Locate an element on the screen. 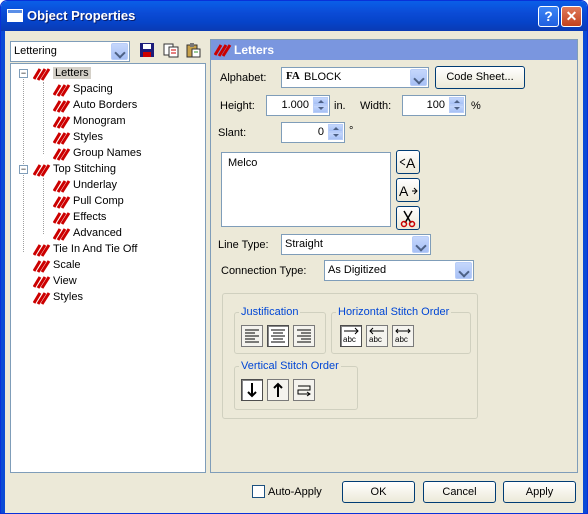 The height and width of the screenshot is (514, 588). cut-button is located at coordinates (408, 218).